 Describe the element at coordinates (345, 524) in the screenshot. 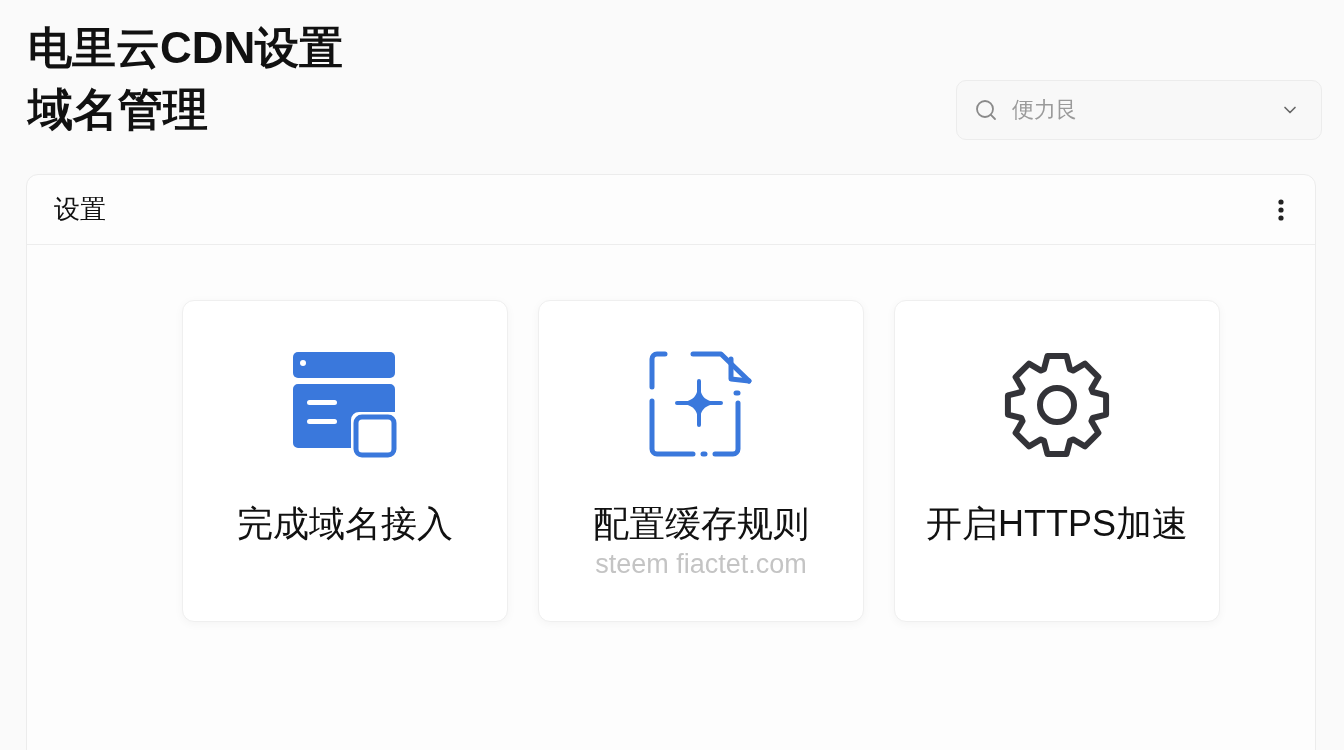

I see `card-title: 完成域名接入` at that location.